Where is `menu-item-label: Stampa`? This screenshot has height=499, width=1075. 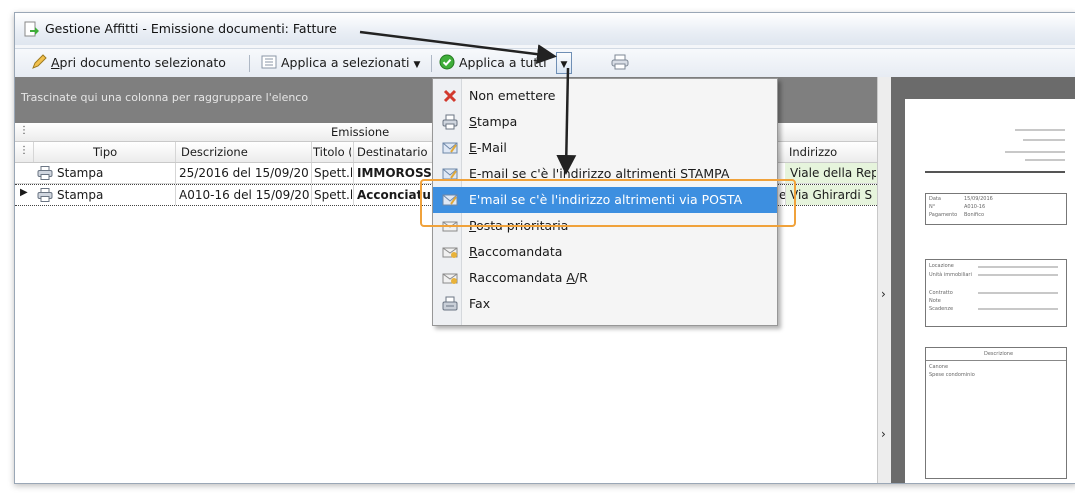 menu-item-label: Stampa is located at coordinates (493, 121).